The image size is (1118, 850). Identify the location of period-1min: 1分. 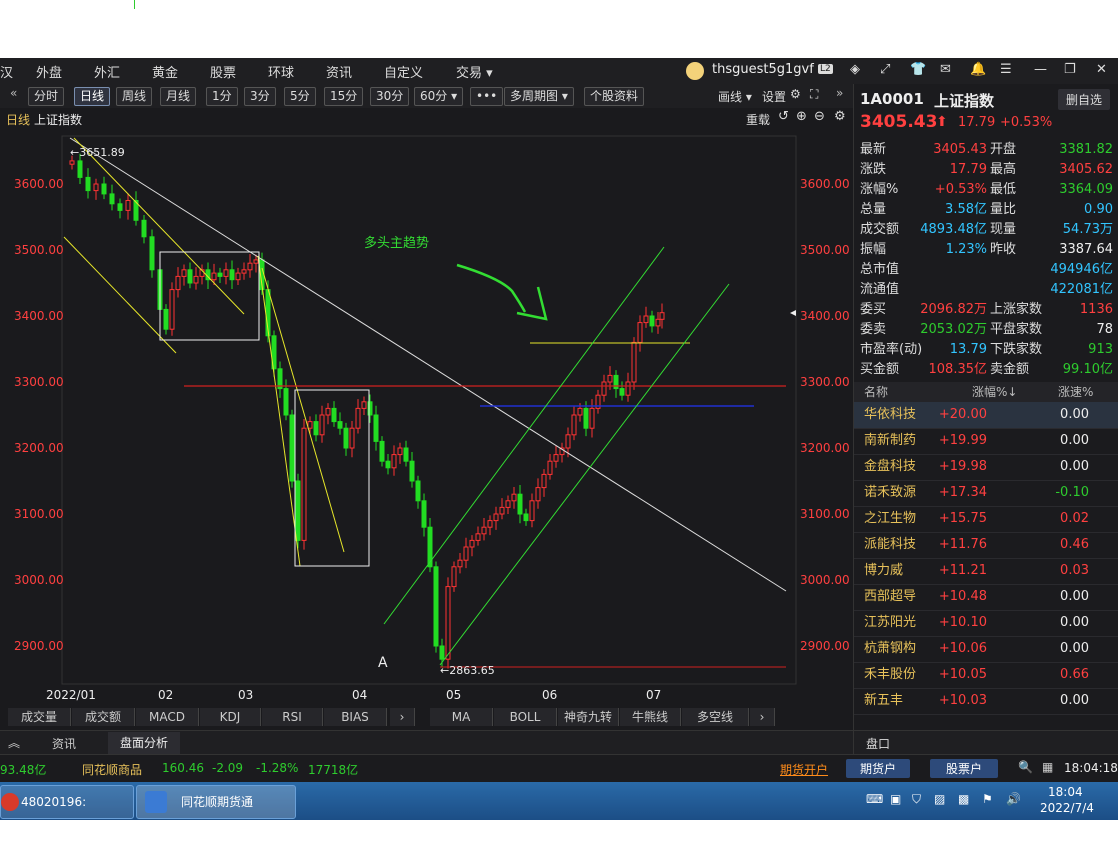
(222, 96).